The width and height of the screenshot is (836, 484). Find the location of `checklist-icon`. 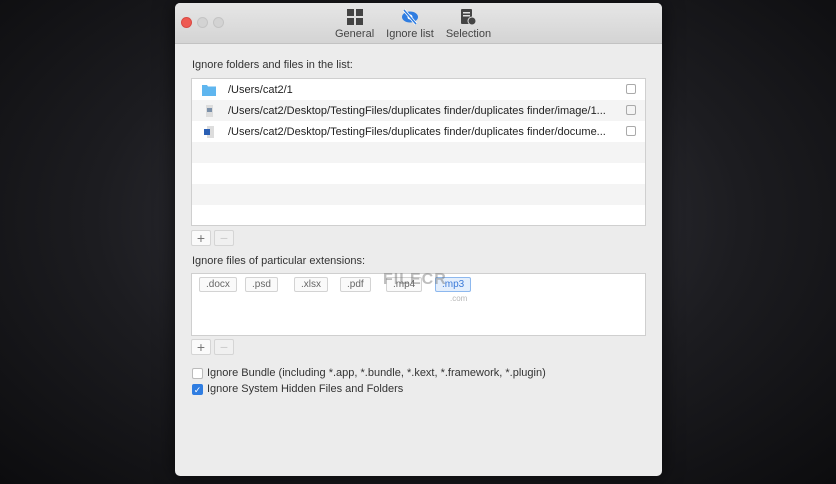

checklist-icon is located at coordinates (469, 17).